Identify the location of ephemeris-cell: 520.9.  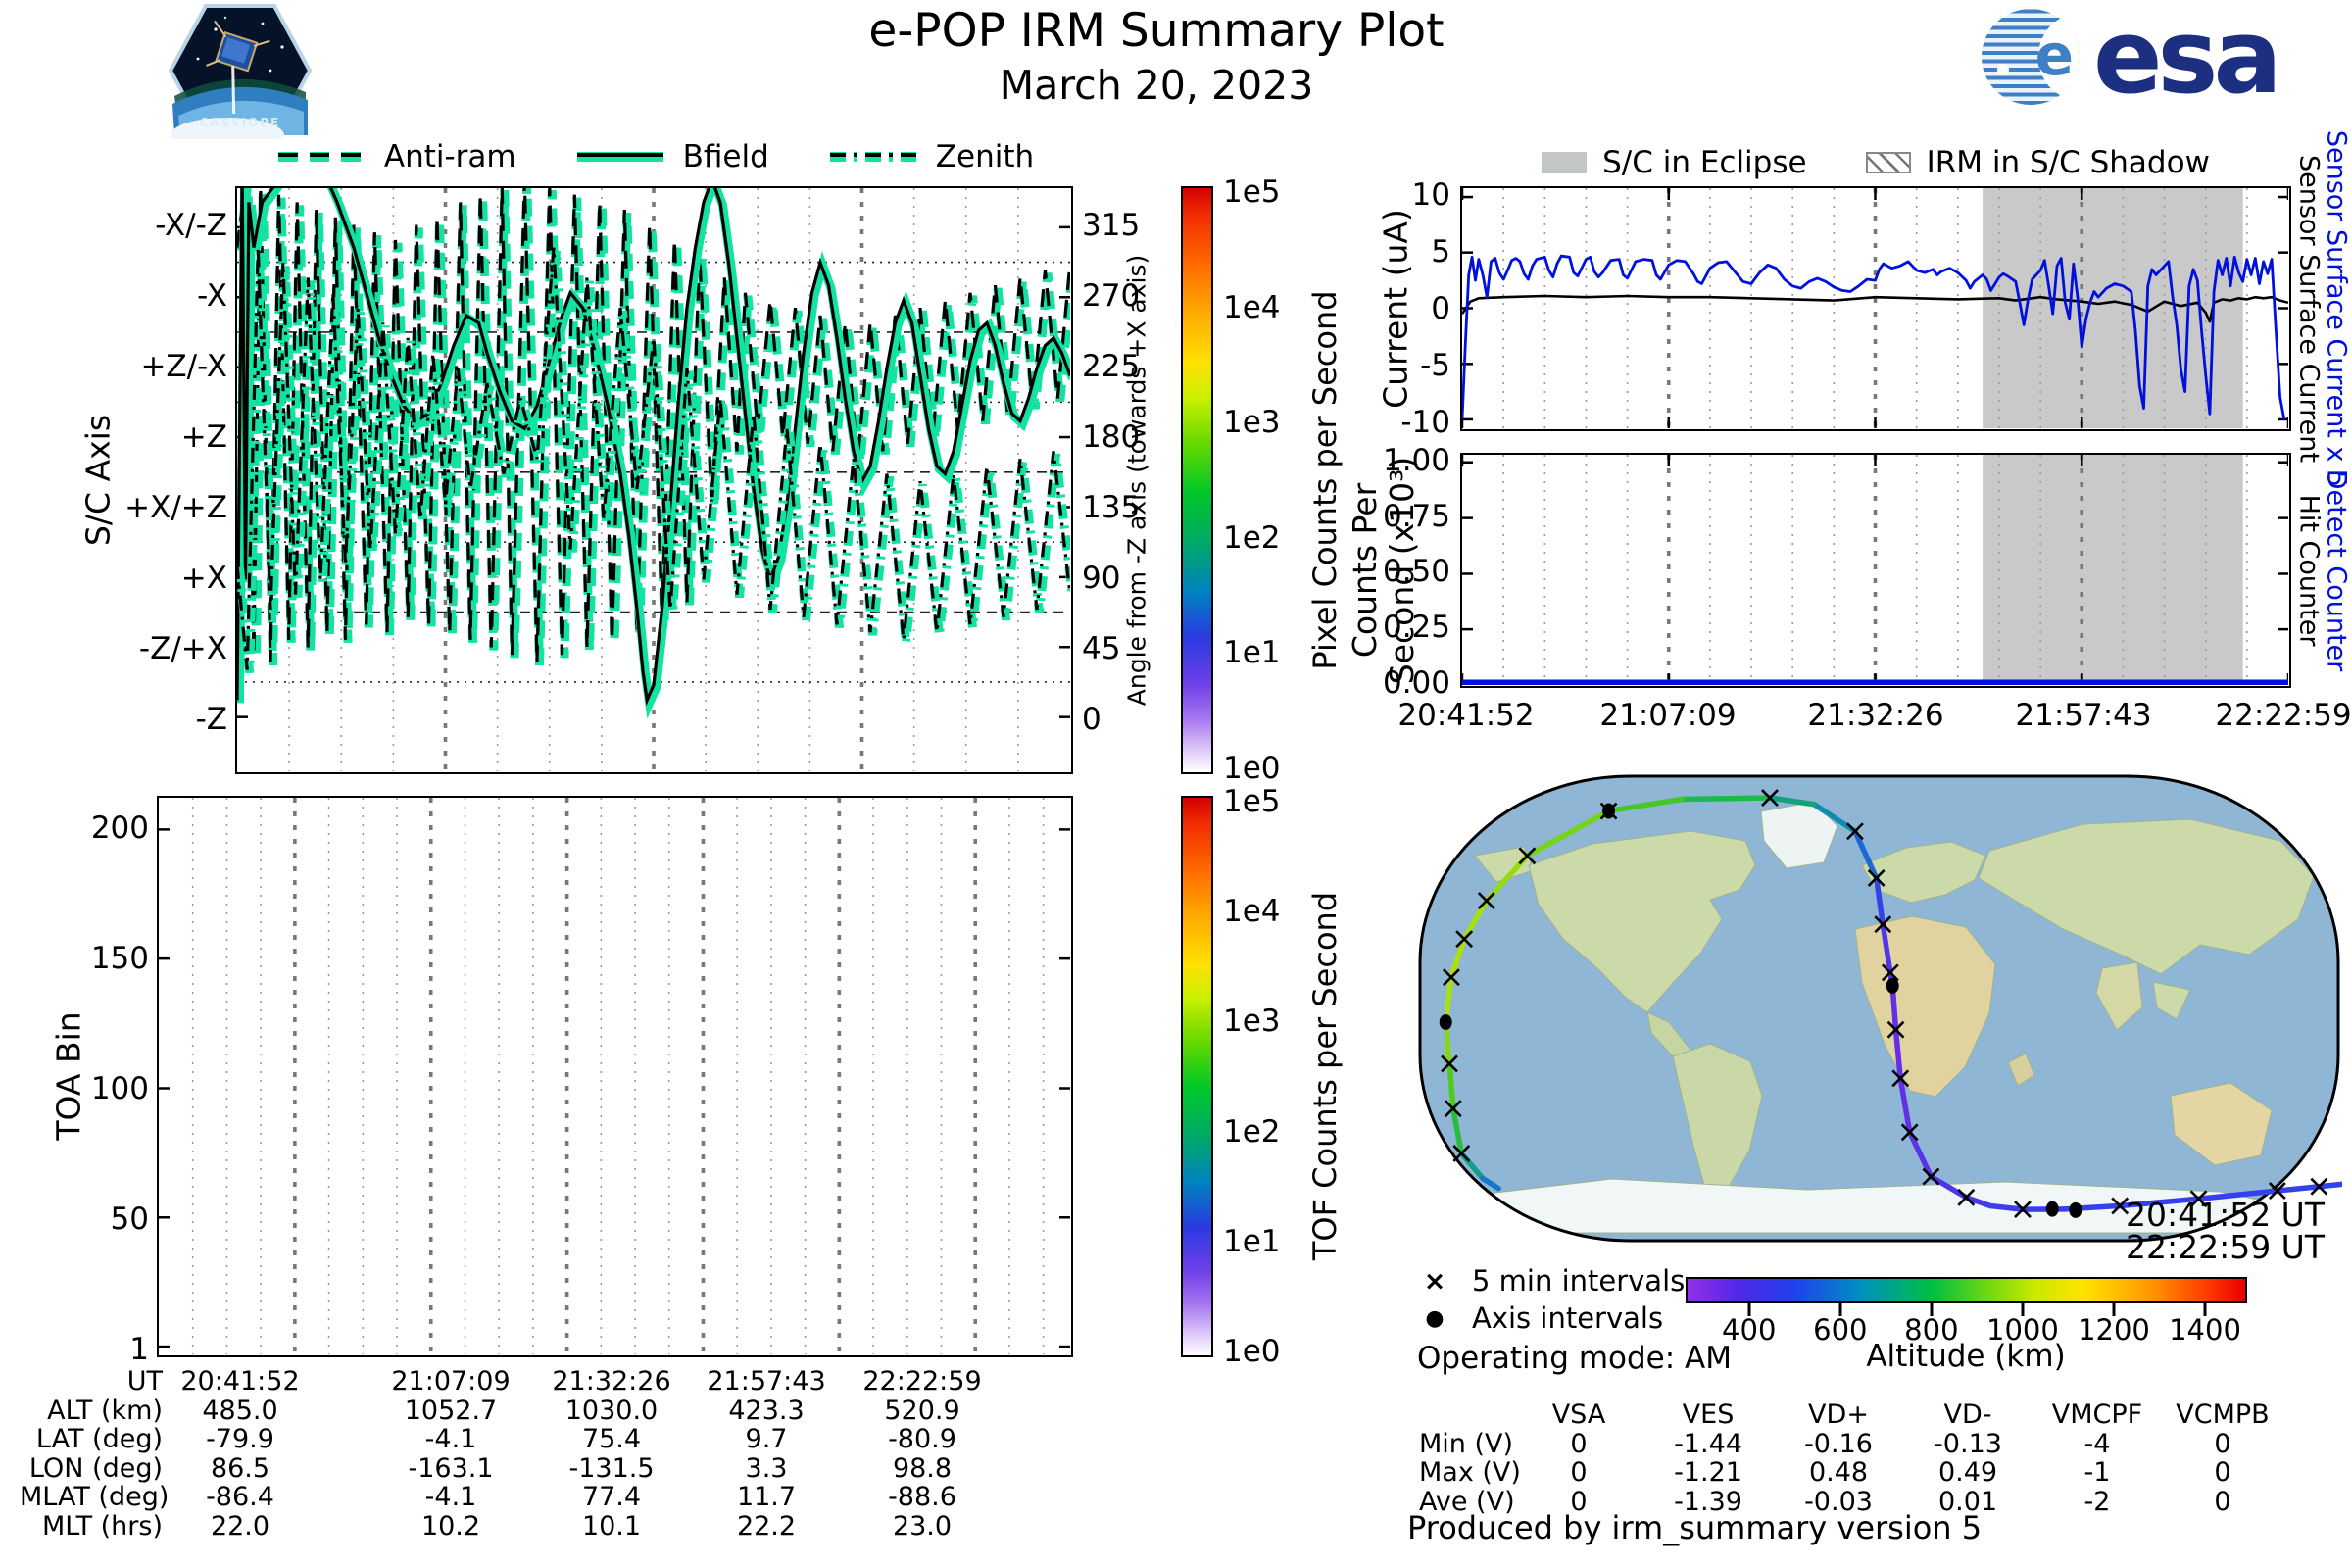
(922, 1410).